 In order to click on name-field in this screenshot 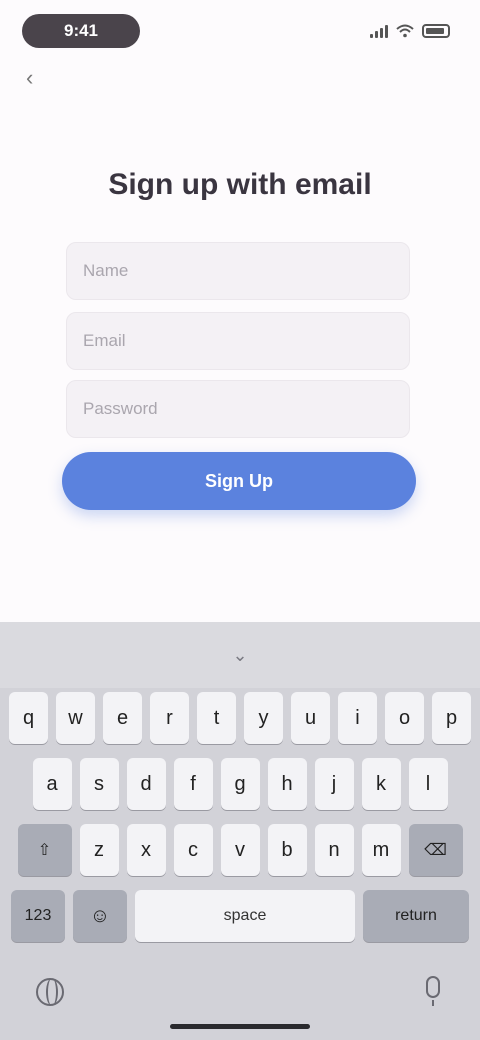, I will do `click(238, 271)`.